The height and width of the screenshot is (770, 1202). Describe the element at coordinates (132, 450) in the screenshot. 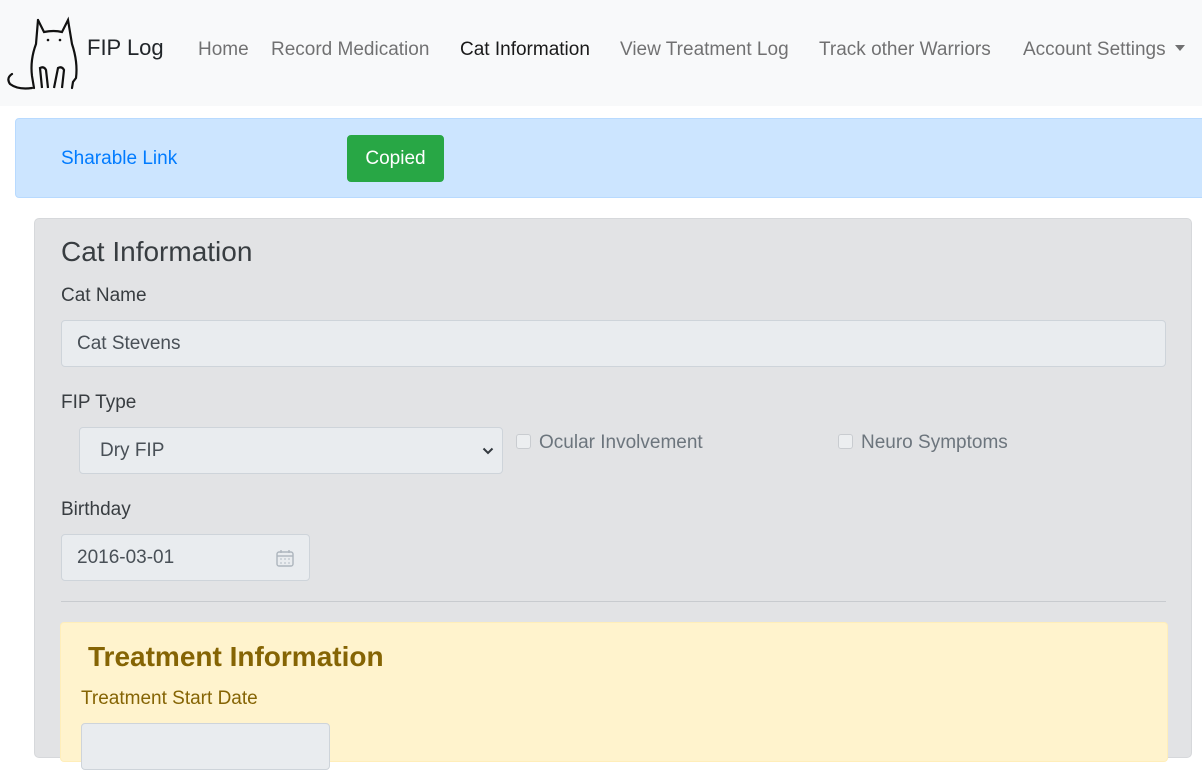

I see `fip-type-selected-value: Dry FIP` at that location.